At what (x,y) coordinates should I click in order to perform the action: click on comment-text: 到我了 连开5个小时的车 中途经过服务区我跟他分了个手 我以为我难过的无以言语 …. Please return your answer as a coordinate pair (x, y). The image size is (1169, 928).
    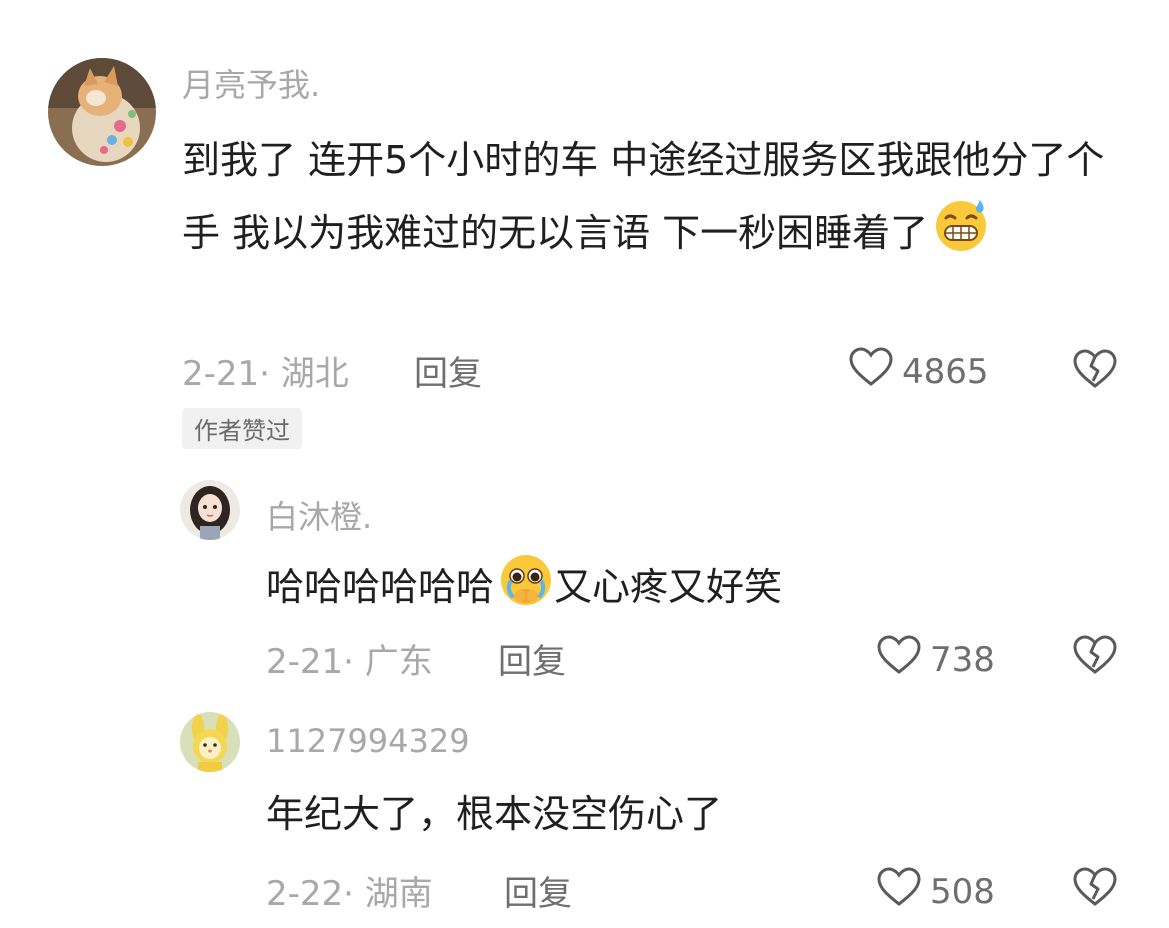
    Looking at the image, I should click on (657, 200).